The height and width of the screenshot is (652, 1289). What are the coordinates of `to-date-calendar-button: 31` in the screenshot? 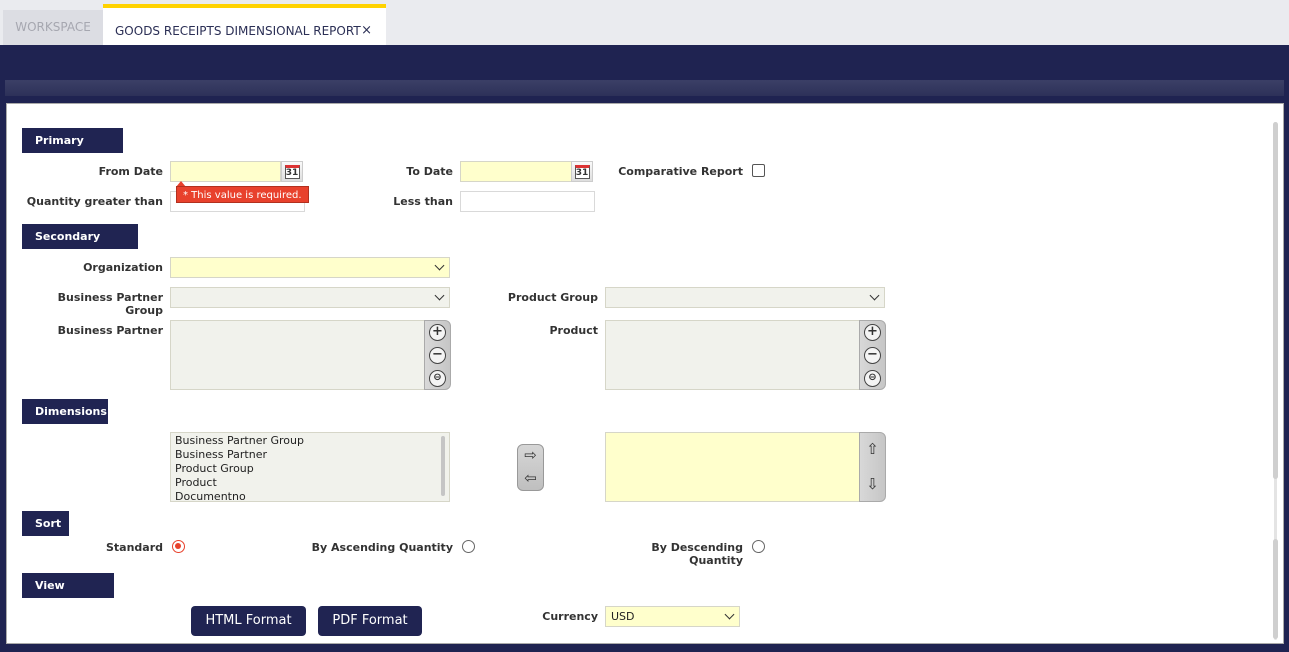 It's located at (582, 171).